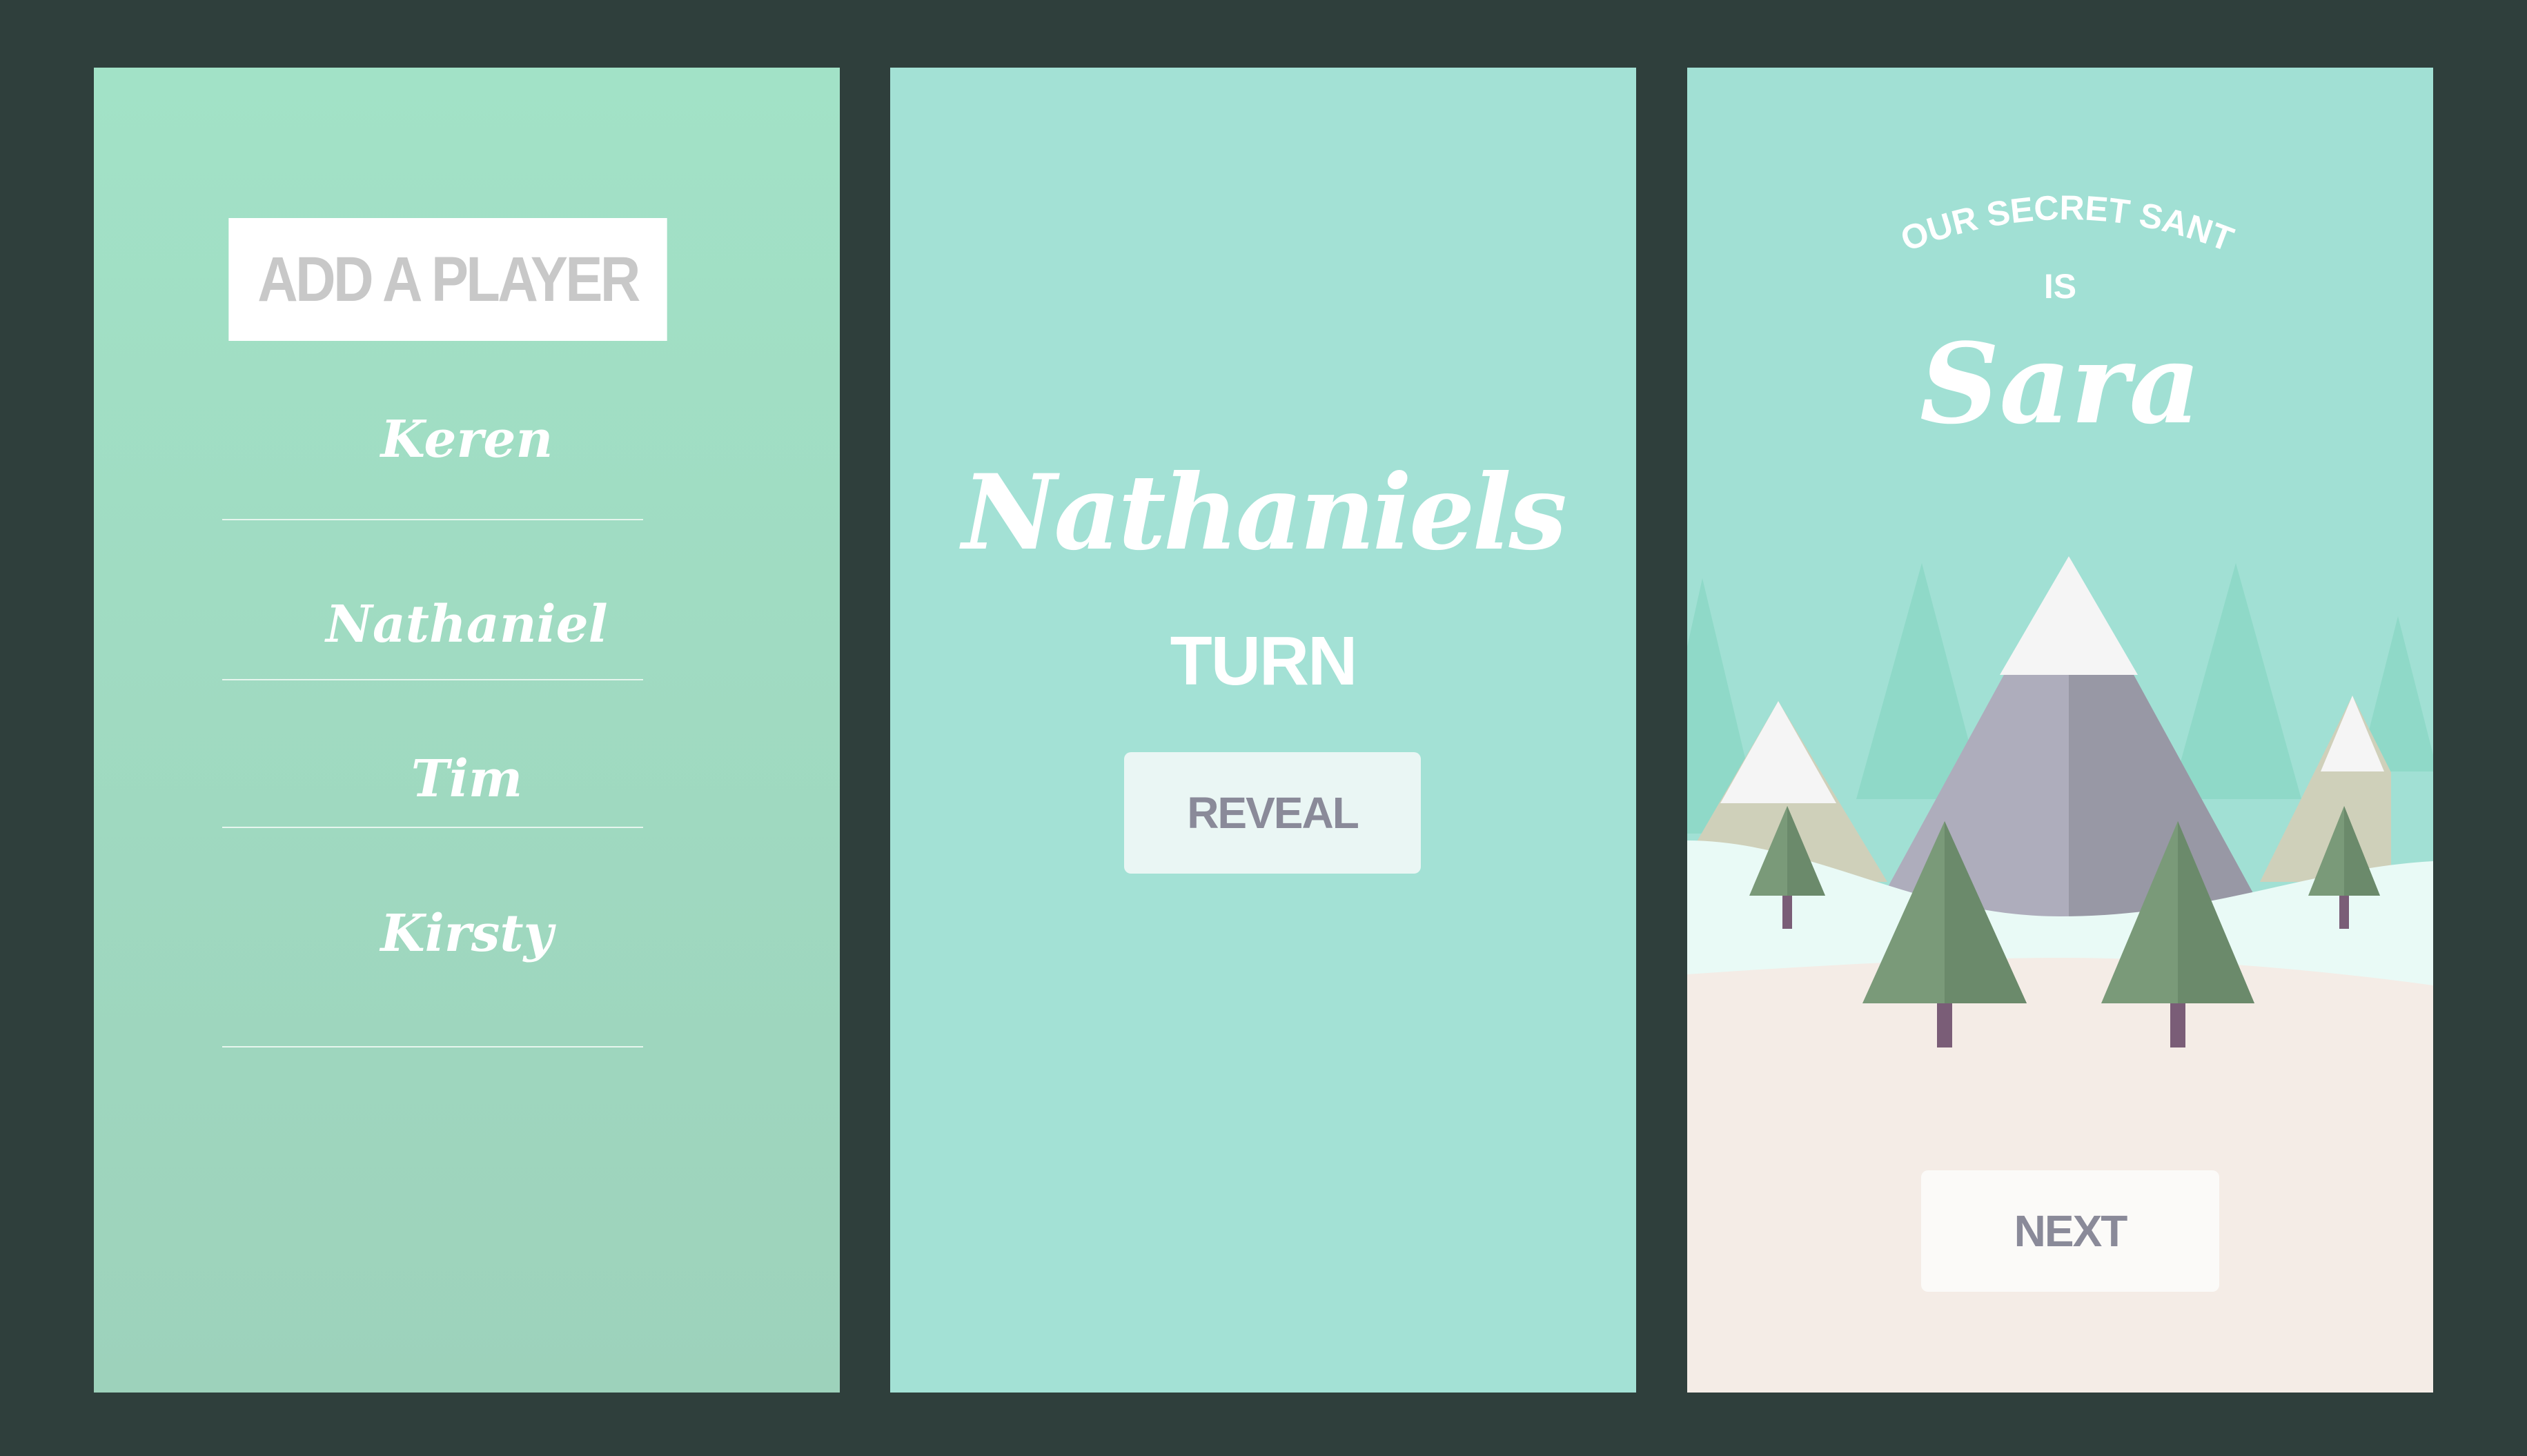 The height and width of the screenshot is (1456, 2527). What do you see at coordinates (2070, 1231) in the screenshot?
I see `next-button: NEXT` at bounding box center [2070, 1231].